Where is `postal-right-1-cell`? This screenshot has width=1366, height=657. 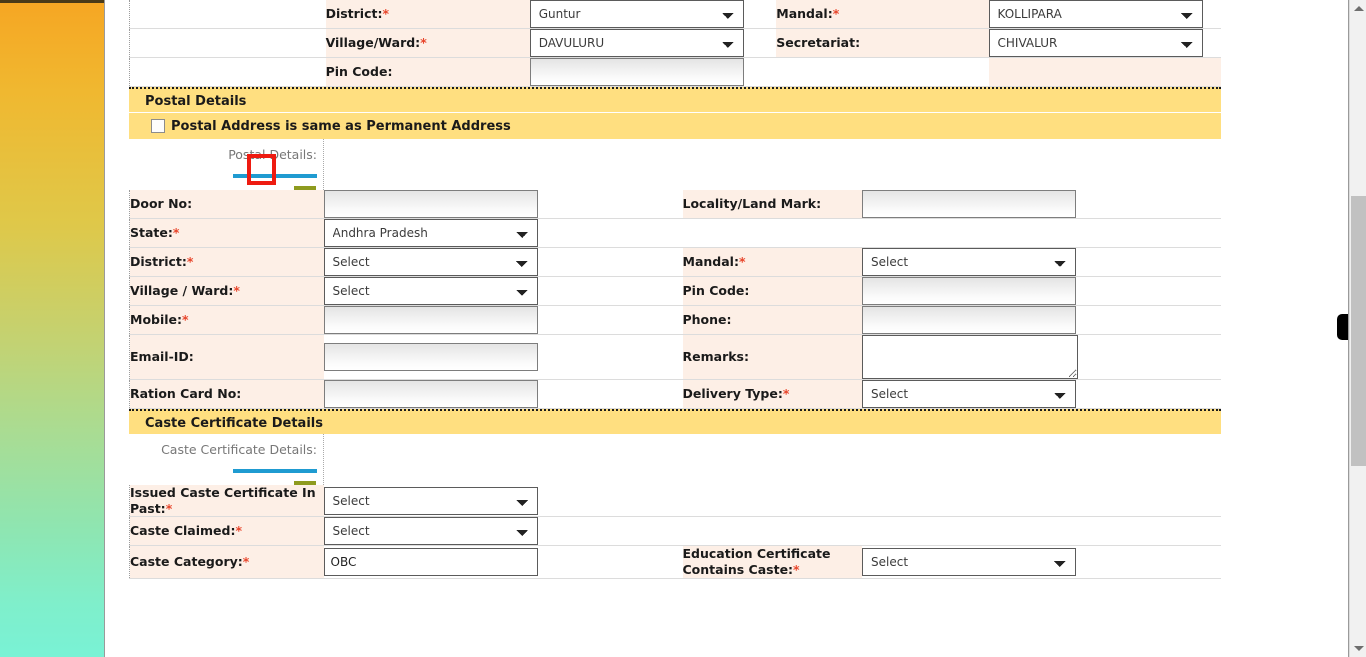 postal-right-1-cell is located at coordinates (952, 233).